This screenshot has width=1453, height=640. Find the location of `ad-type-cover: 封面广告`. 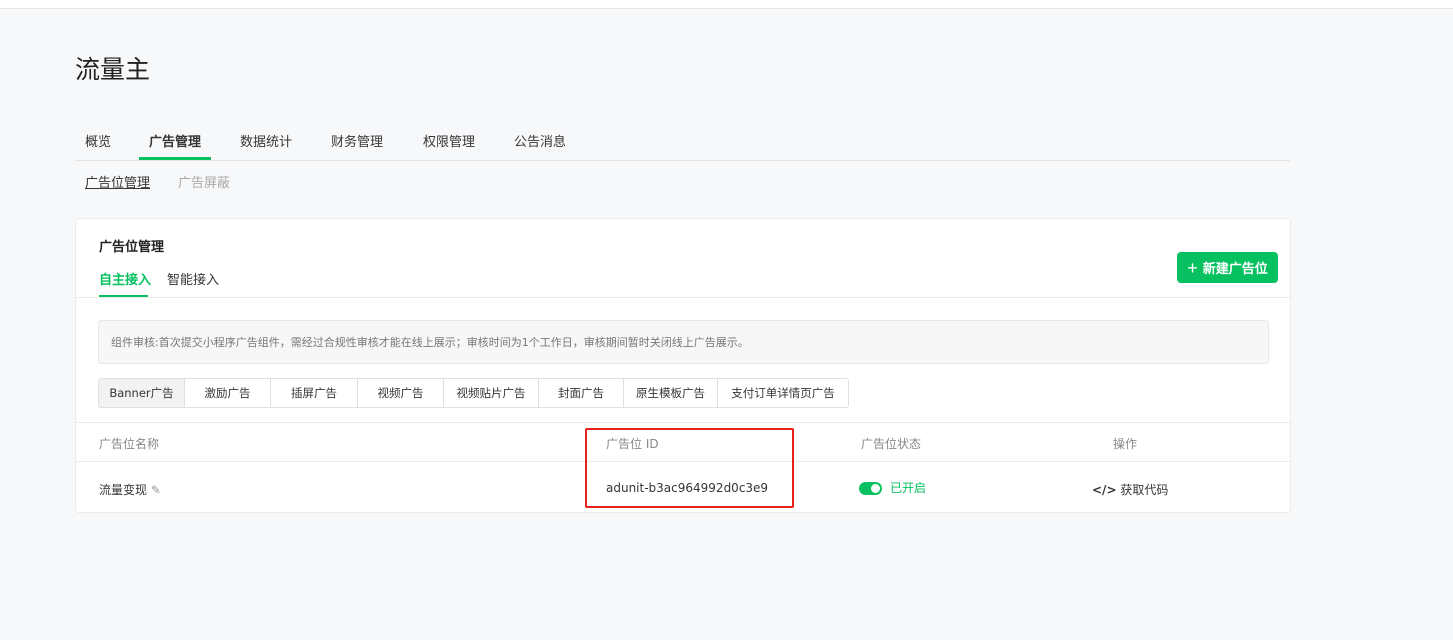

ad-type-cover: 封面广告 is located at coordinates (581, 393).